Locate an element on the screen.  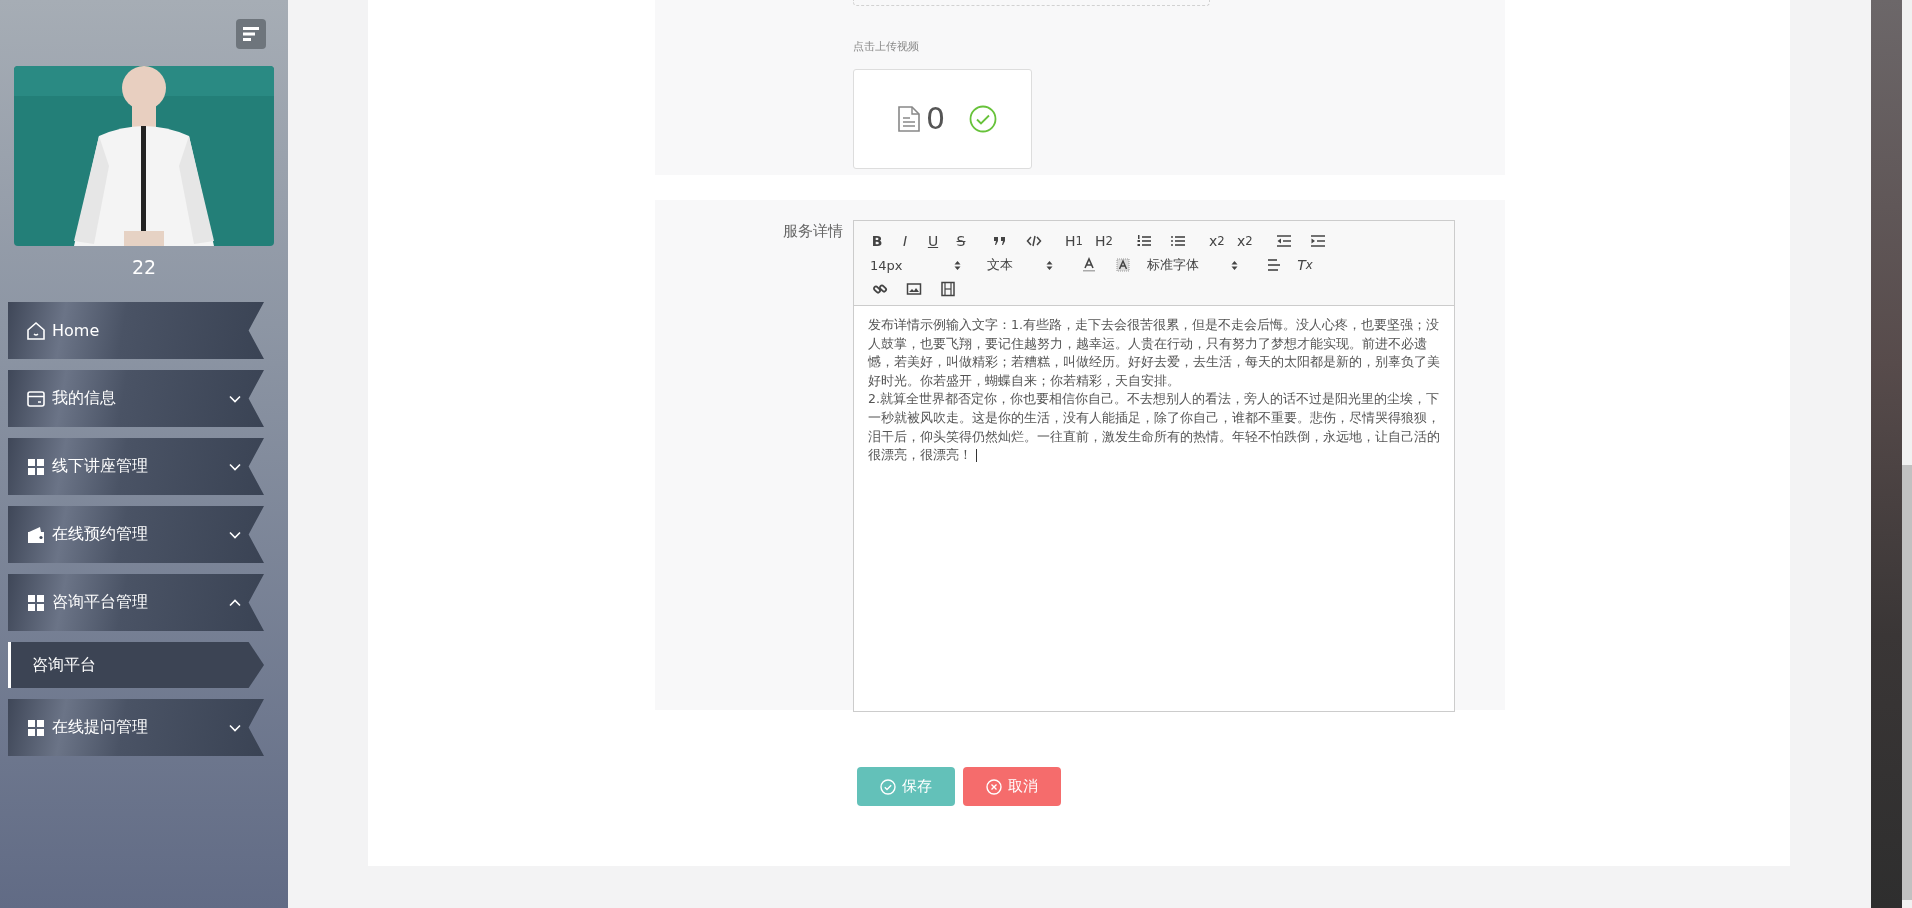
format-select: 14px is located at coordinates (913, 265).